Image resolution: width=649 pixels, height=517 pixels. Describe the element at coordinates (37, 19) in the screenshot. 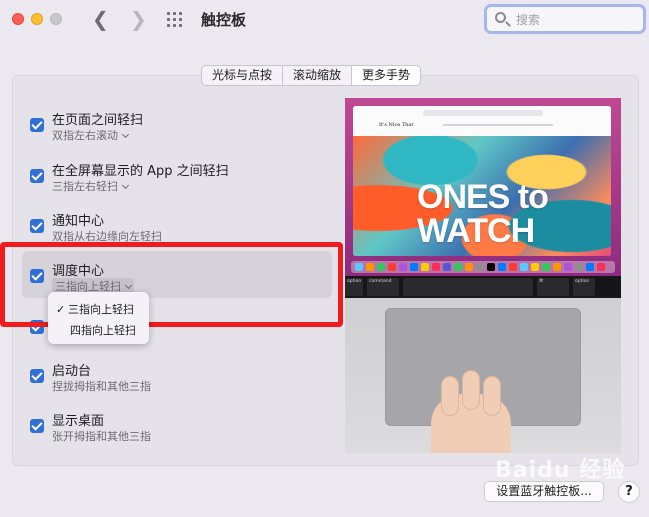

I see `minimize-button` at that location.